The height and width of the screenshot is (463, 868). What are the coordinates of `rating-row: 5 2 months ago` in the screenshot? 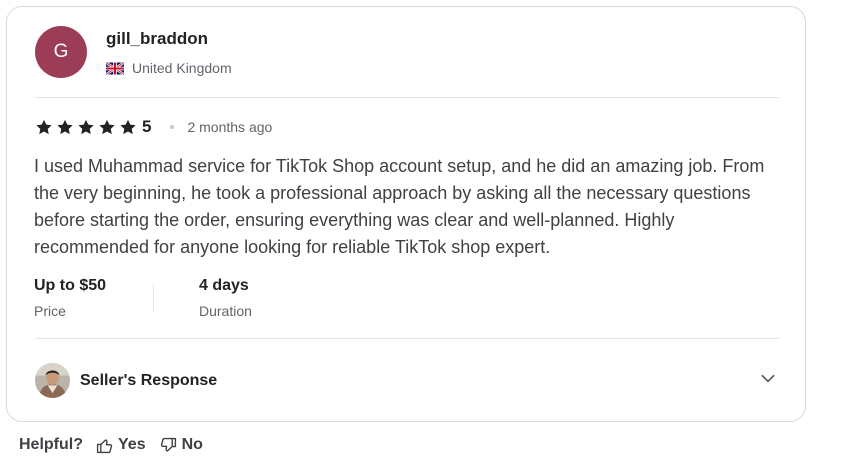 It's located at (153, 127).